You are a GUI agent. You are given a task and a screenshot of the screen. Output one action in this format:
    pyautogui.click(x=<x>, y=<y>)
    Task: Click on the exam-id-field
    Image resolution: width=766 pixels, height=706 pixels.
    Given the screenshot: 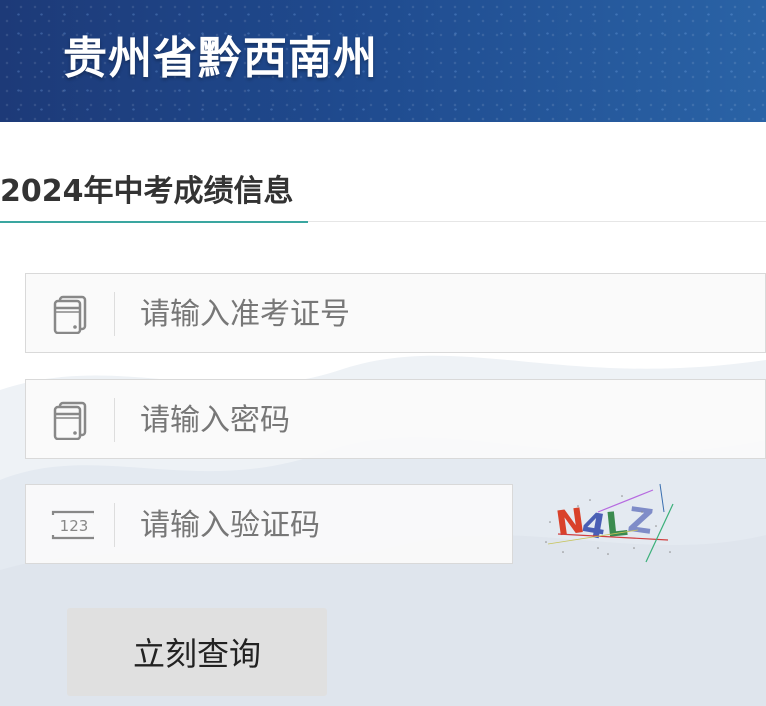 What is the action you would take?
    pyautogui.click(x=395, y=313)
    